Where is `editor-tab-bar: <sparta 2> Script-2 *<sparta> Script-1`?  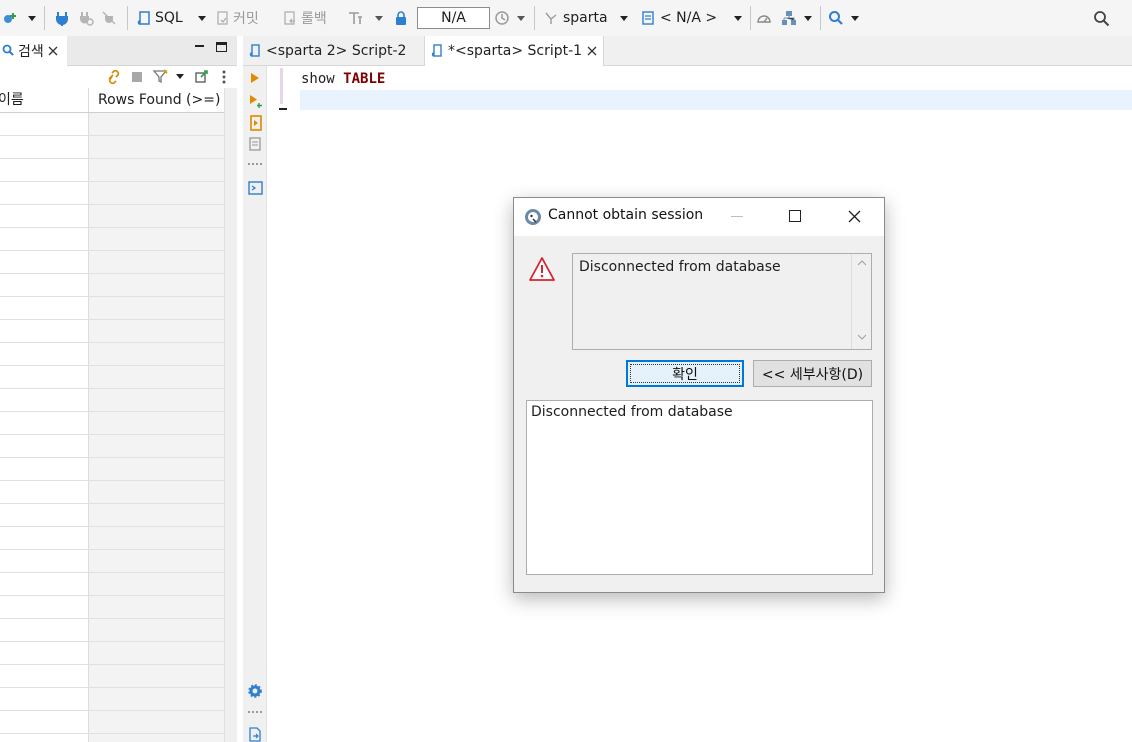 editor-tab-bar: <sparta 2> Script-2 *<sparta> Script-1 is located at coordinates (687, 51).